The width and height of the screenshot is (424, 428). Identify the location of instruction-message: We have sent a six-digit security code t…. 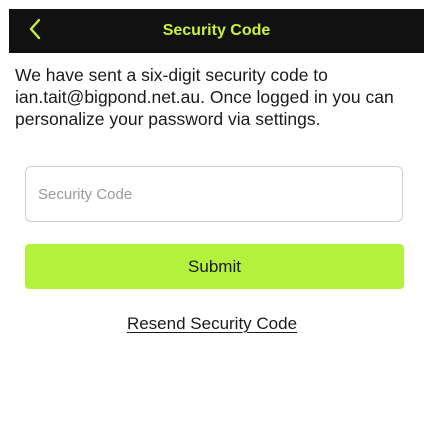
(204, 97).